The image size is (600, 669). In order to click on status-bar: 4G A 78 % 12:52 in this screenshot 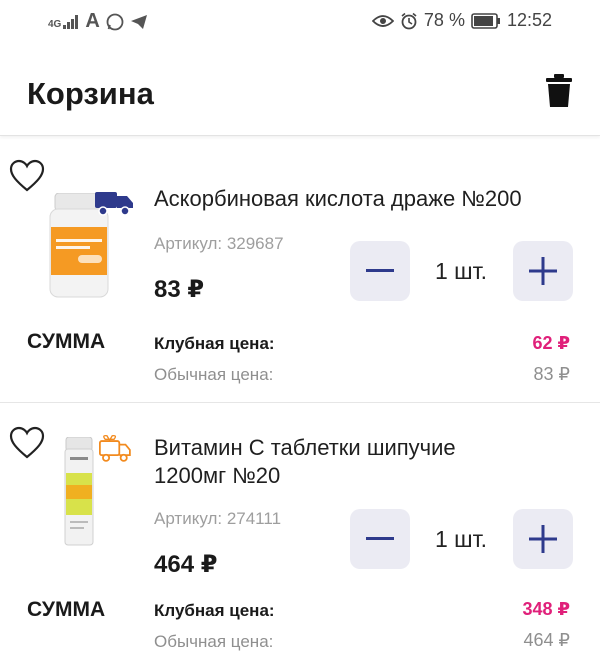, I will do `click(300, 22)`.